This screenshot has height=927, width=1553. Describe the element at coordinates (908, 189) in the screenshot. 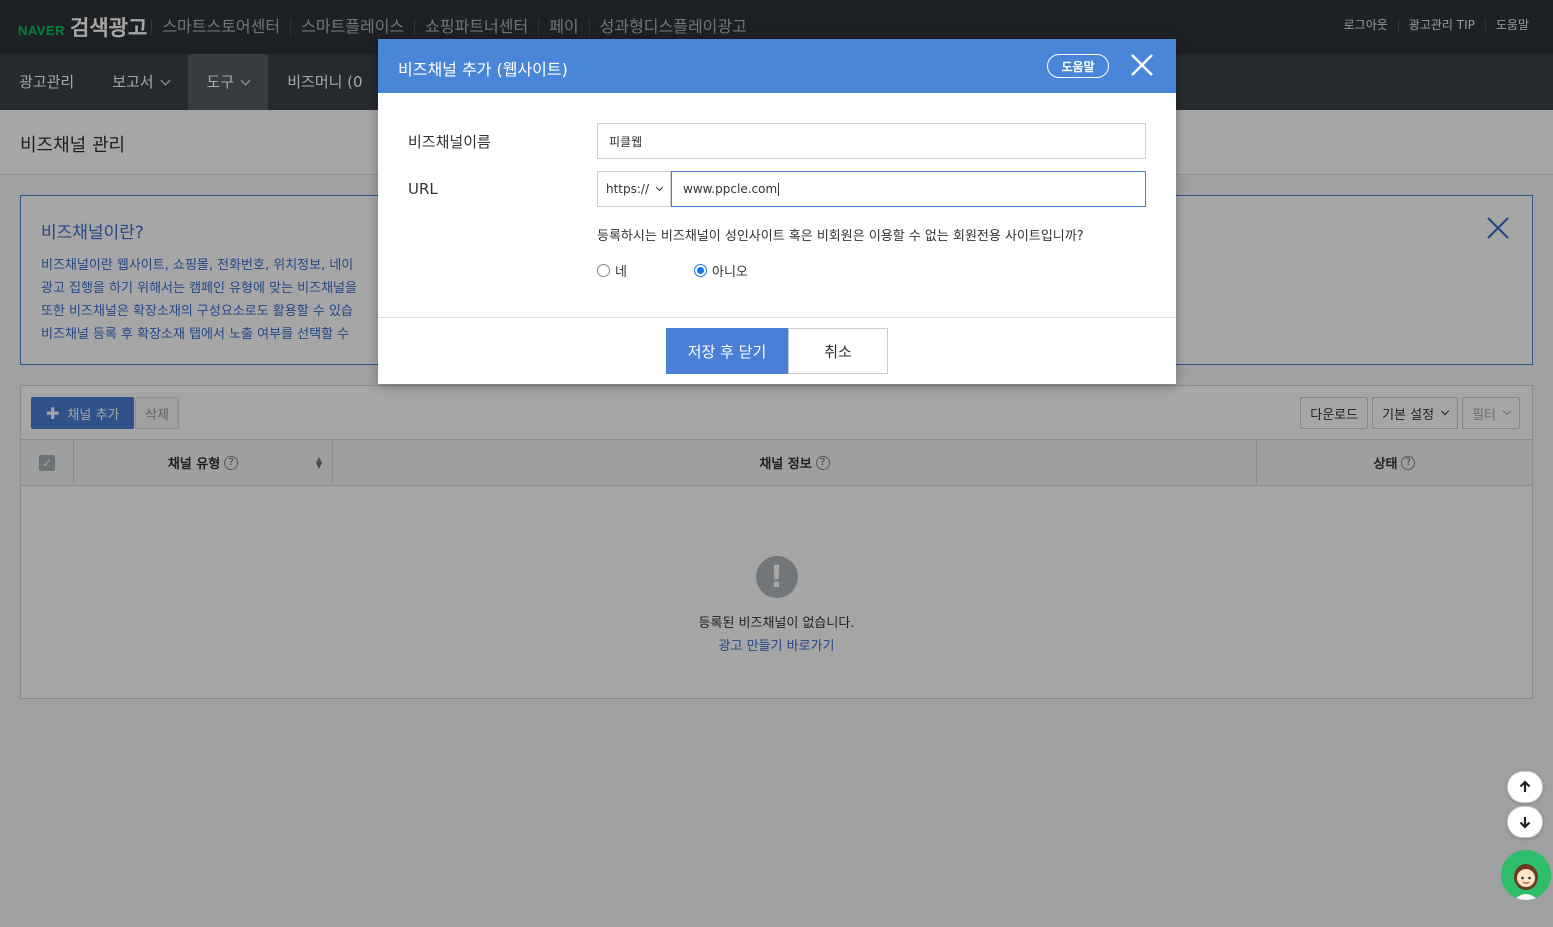

I see `url-input: www.ppcle.com` at that location.